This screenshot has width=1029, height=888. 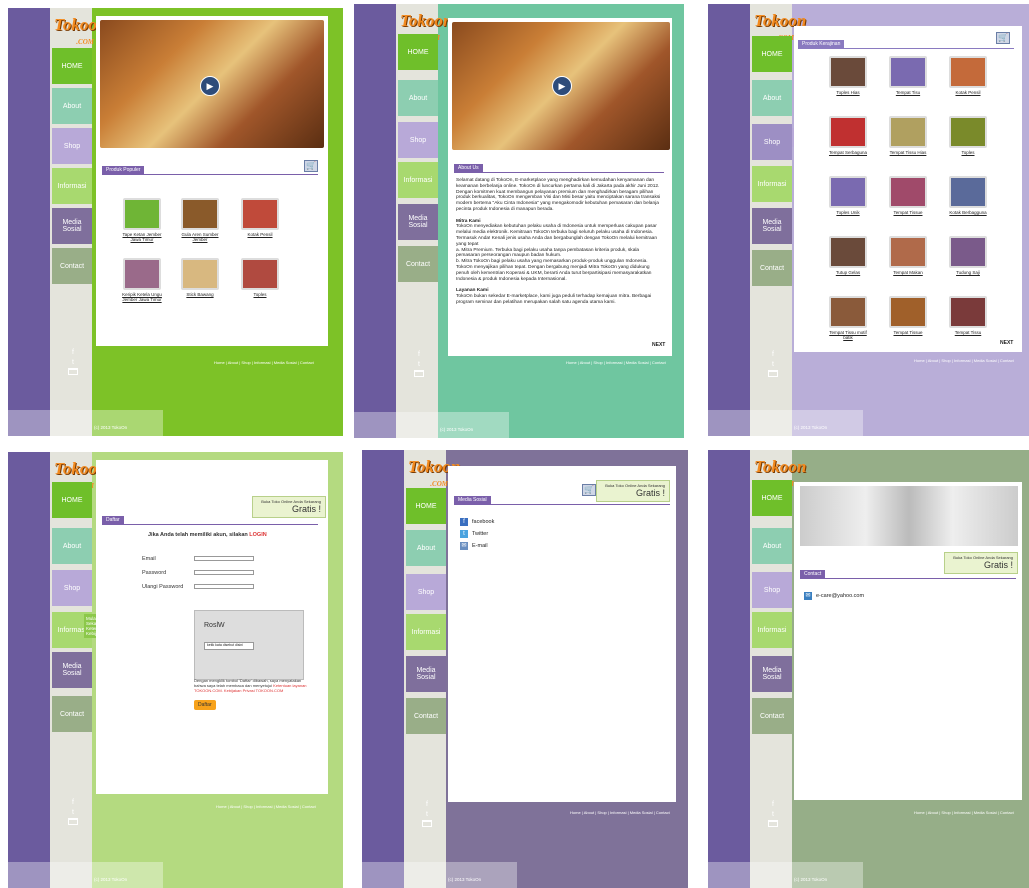 What do you see at coordinates (968, 75) in the screenshot?
I see `category-card: Kotak Pensil` at bounding box center [968, 75].